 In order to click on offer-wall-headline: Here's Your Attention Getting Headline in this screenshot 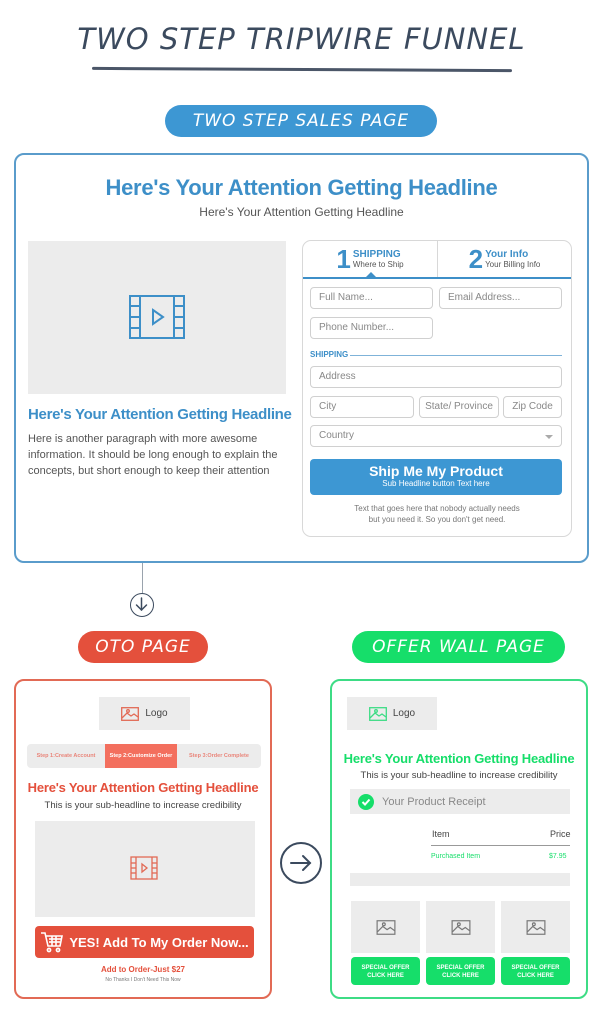, I will do `click(459, 758)`.